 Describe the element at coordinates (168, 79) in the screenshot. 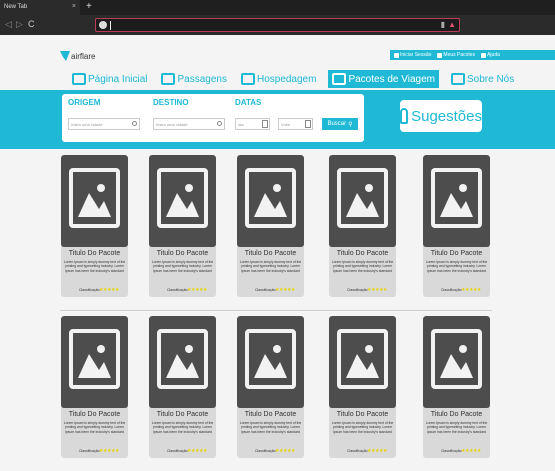

I see `ticket-icon` at that location.